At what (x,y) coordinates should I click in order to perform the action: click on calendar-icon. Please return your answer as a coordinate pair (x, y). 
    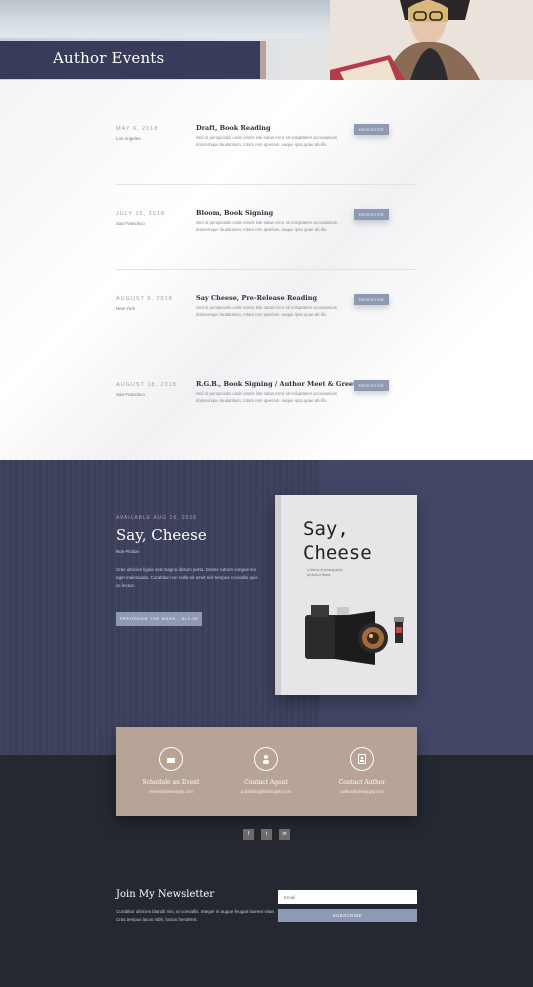
    Looking at the image, I should click on (171, 759).